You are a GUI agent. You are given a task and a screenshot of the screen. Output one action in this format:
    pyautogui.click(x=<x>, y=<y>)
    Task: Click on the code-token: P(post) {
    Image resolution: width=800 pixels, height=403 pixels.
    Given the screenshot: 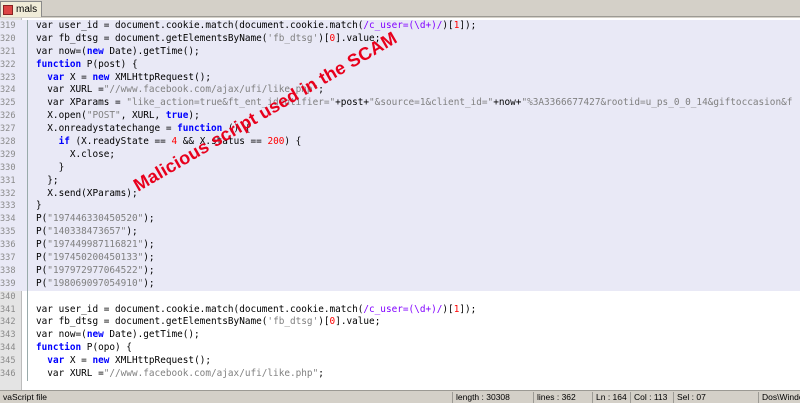 What is the action you would take?
    pyautogui.click(x=109, y=64)
    